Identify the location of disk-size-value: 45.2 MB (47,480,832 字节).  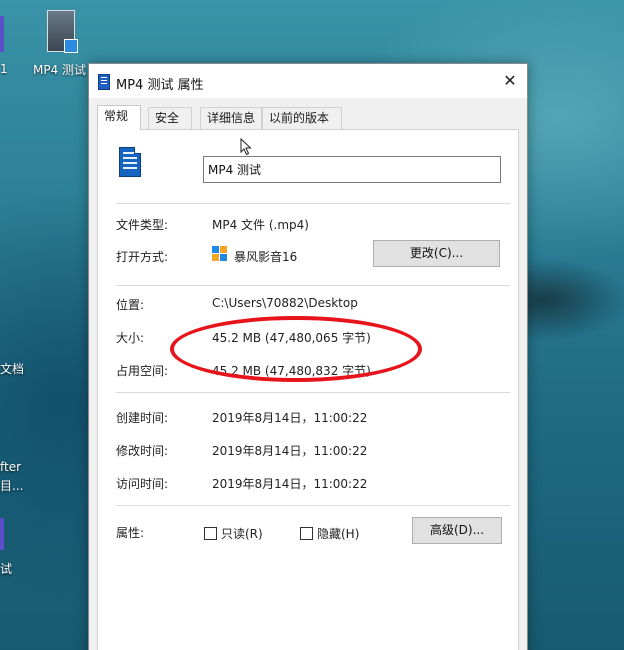
(291, 371).